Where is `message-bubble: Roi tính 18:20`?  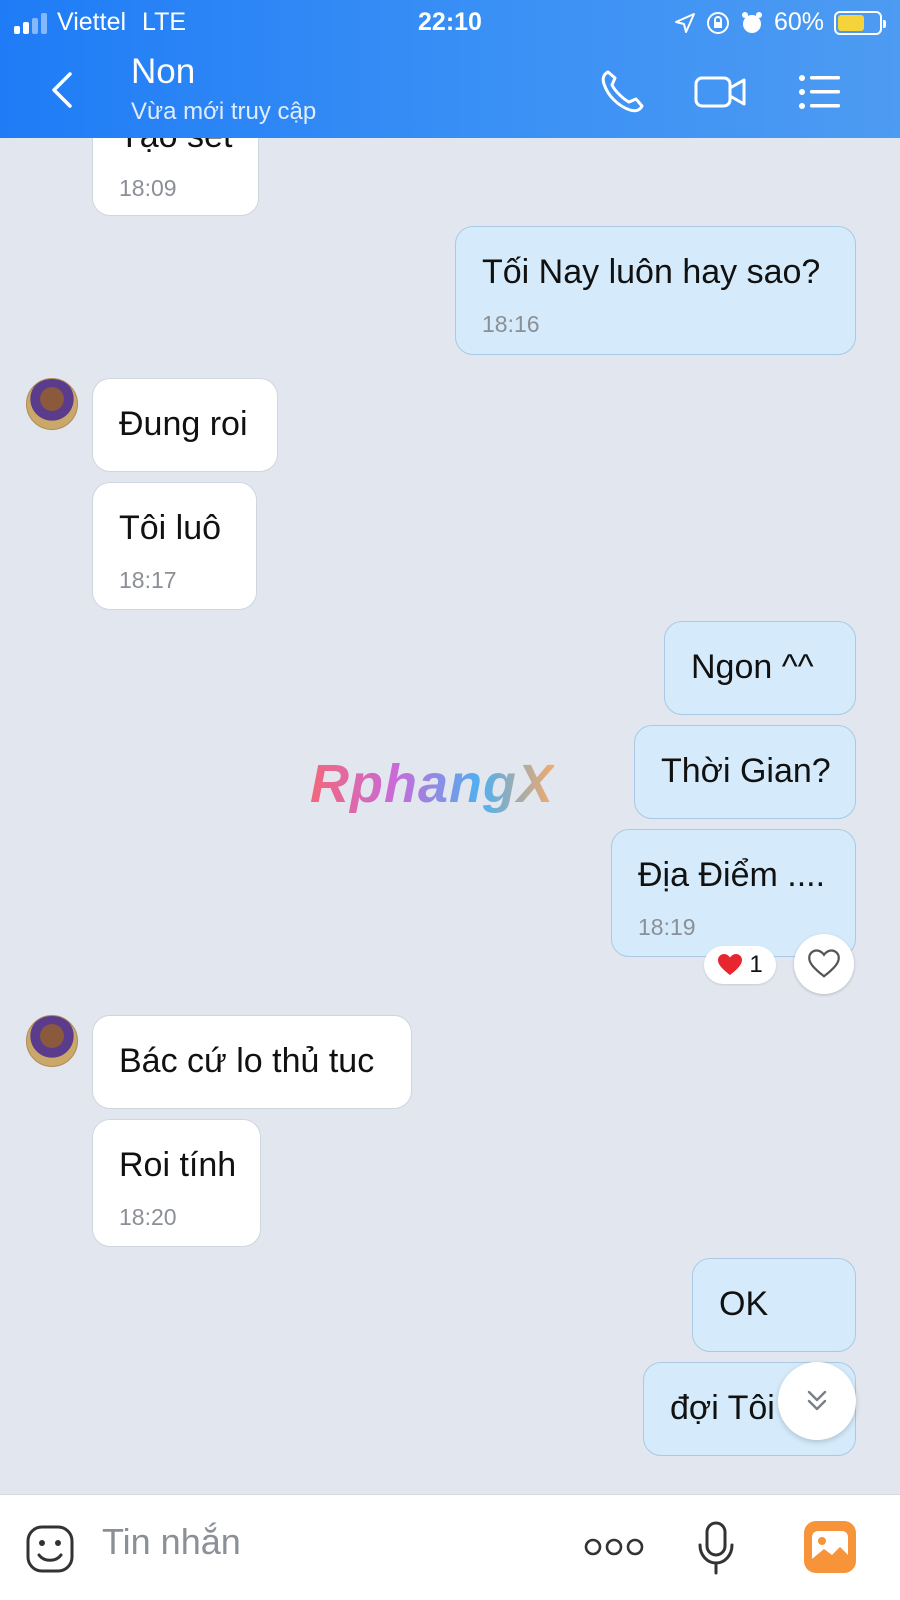 message-bubble: Roi tính 18:20 is located at coordinates (176, 1183).